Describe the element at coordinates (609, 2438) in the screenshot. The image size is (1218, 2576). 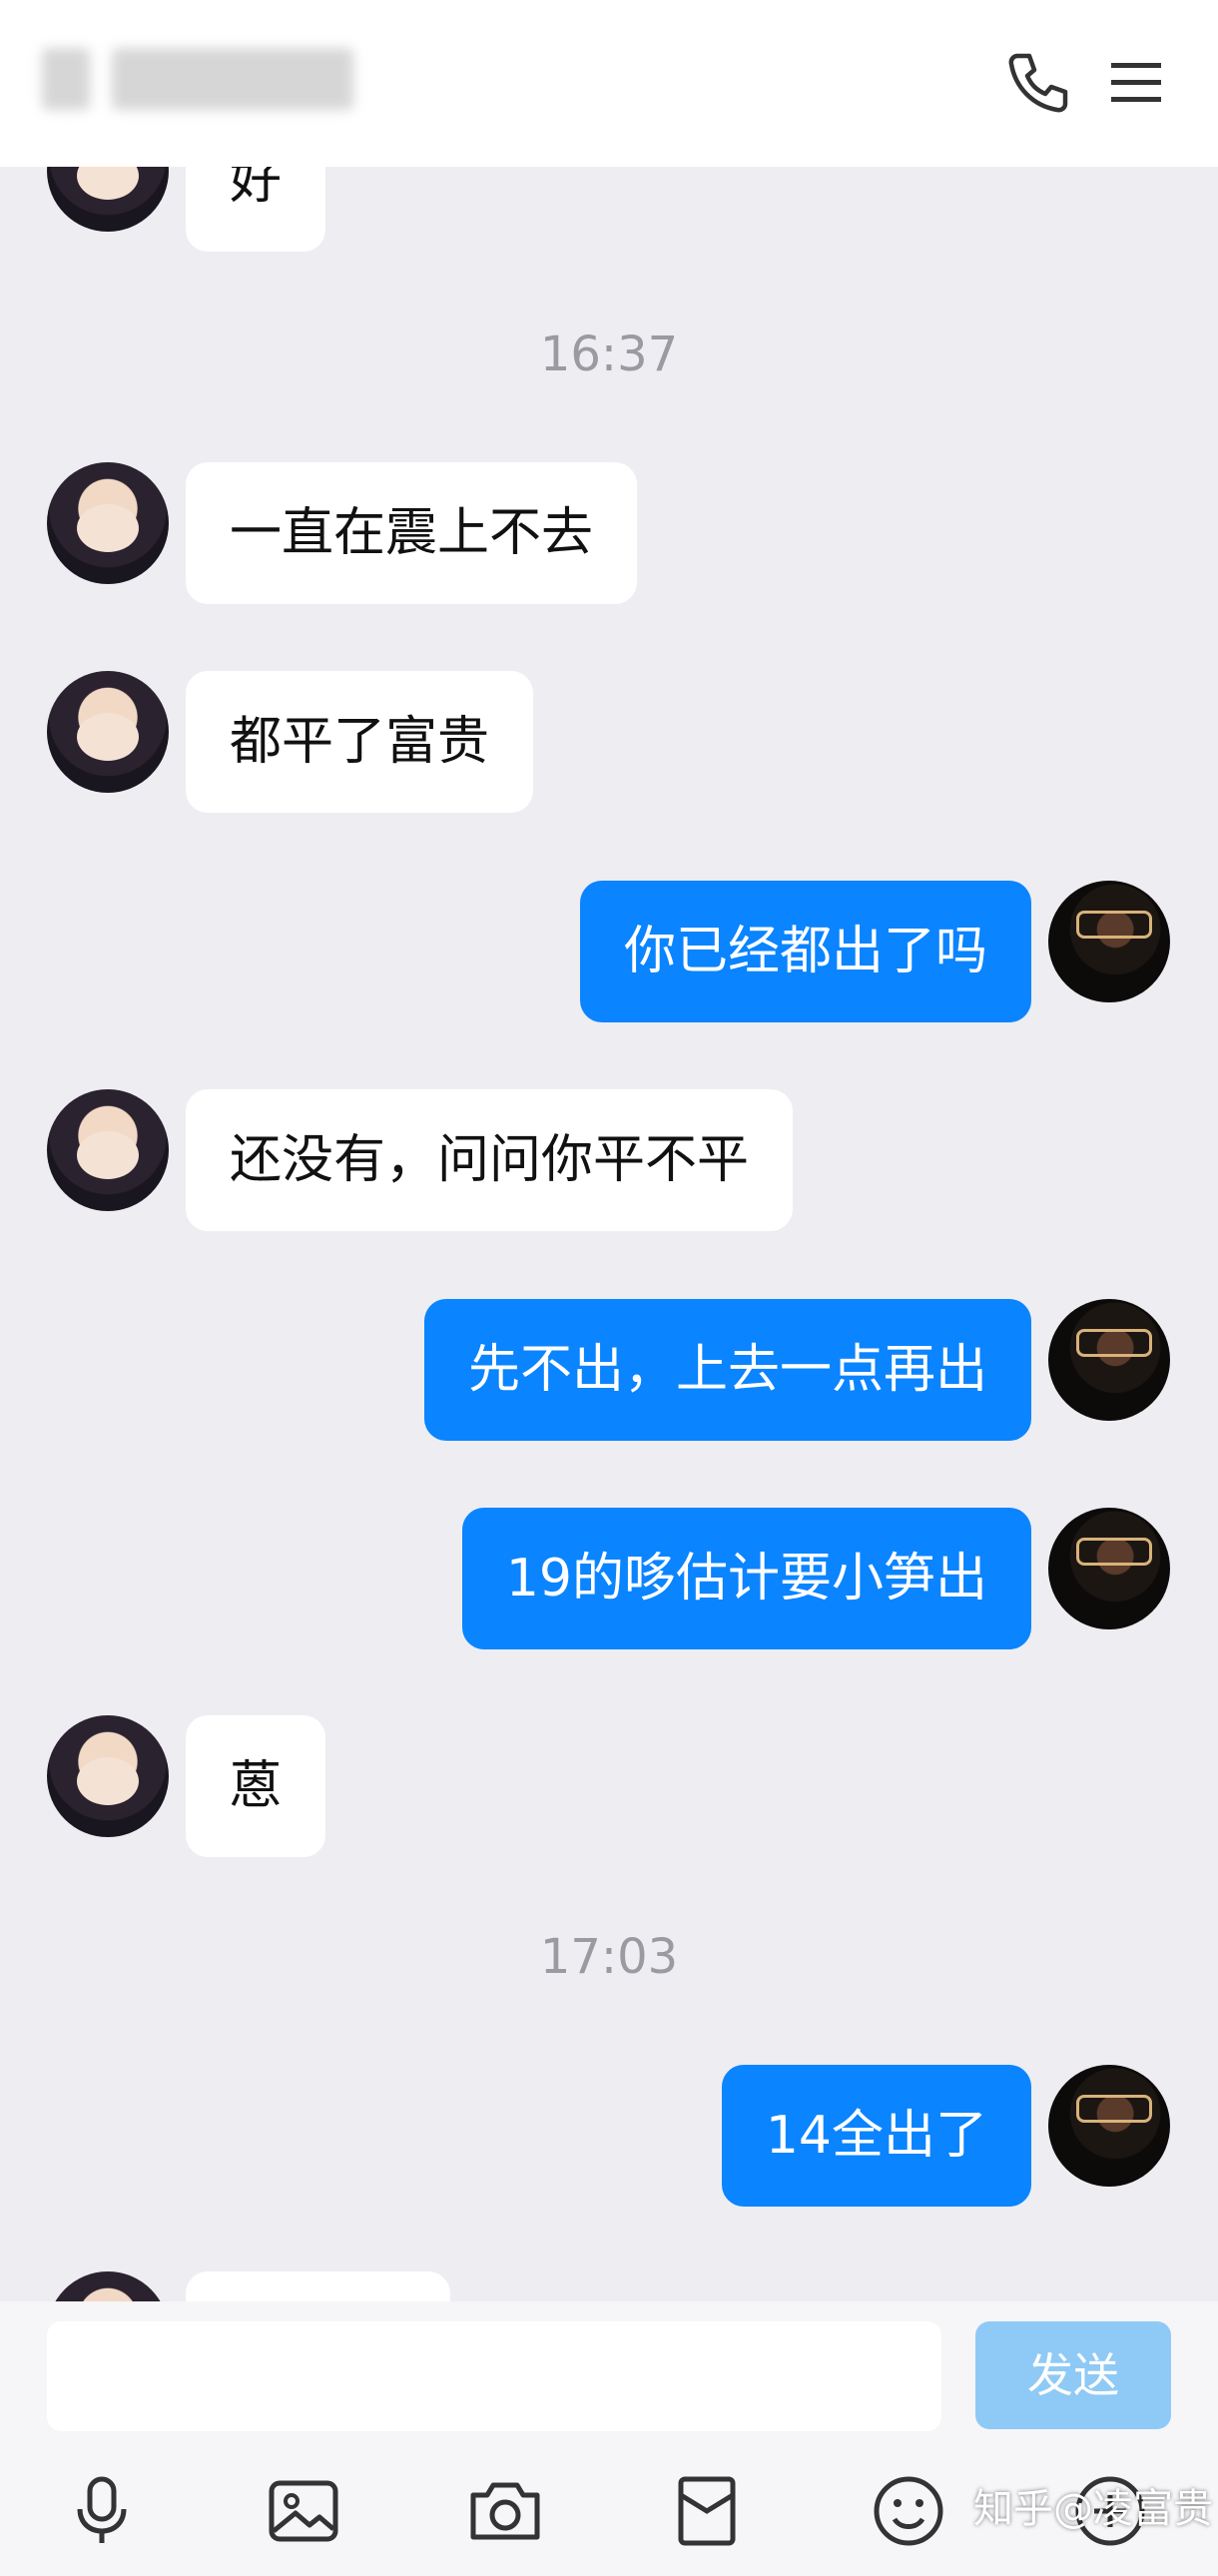
I see `composer: 发送` at that location.